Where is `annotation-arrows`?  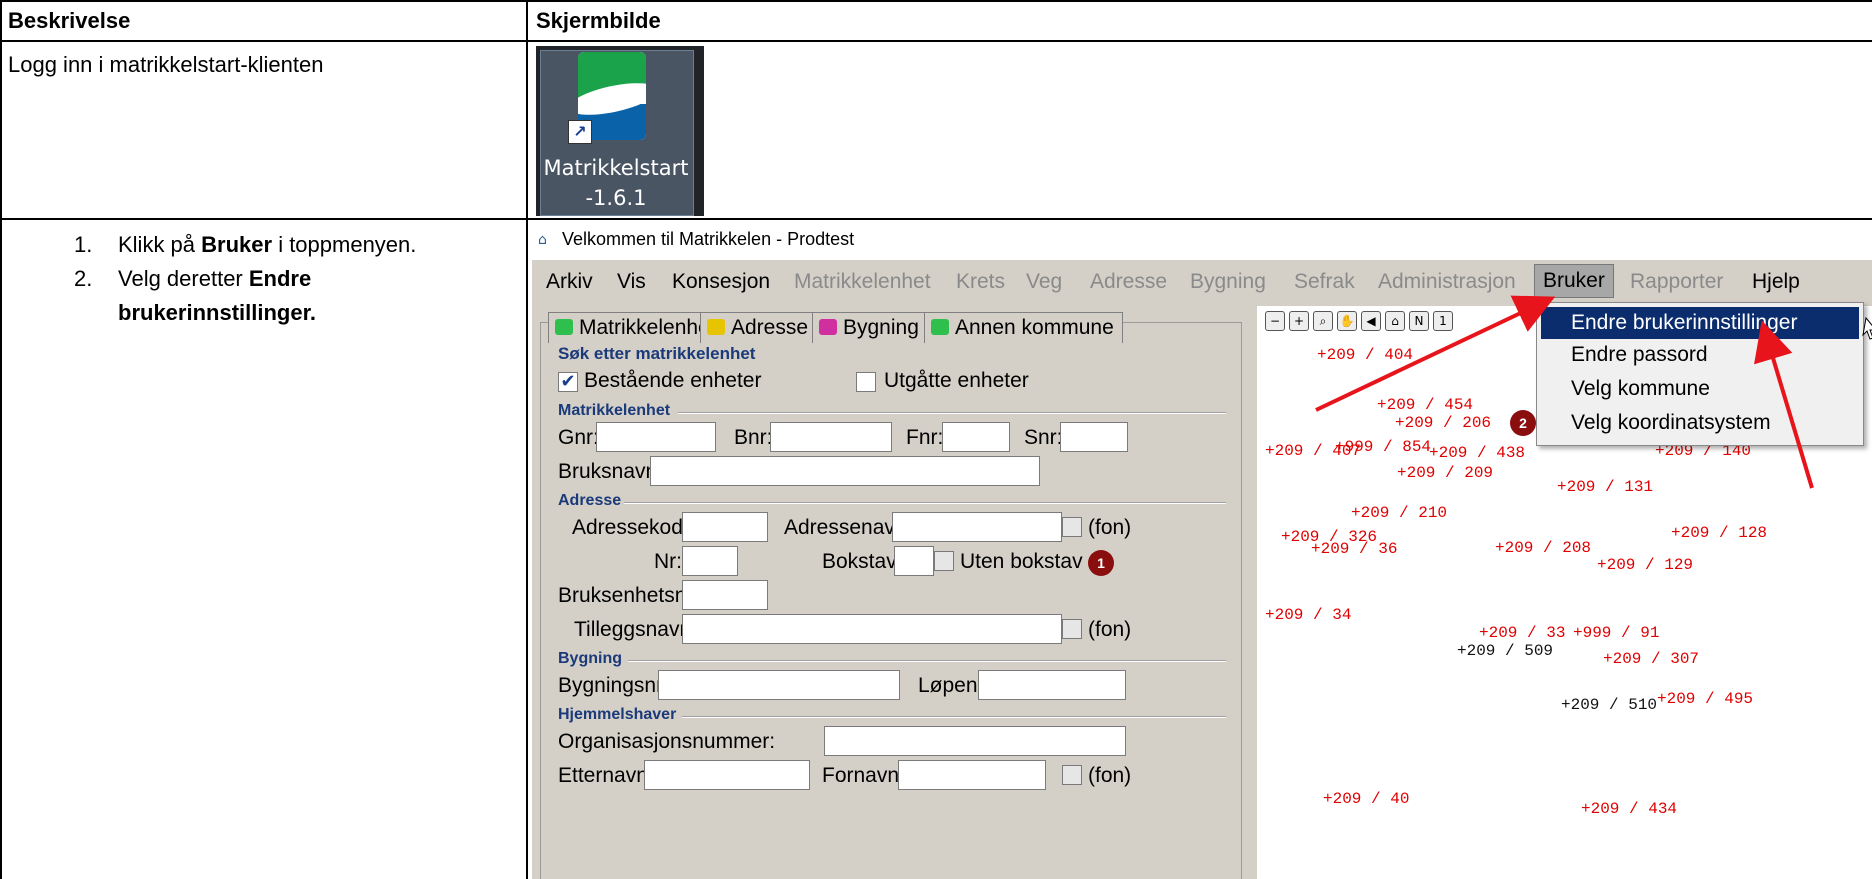
annotation-arrows is located at coordinates (1593, 392).